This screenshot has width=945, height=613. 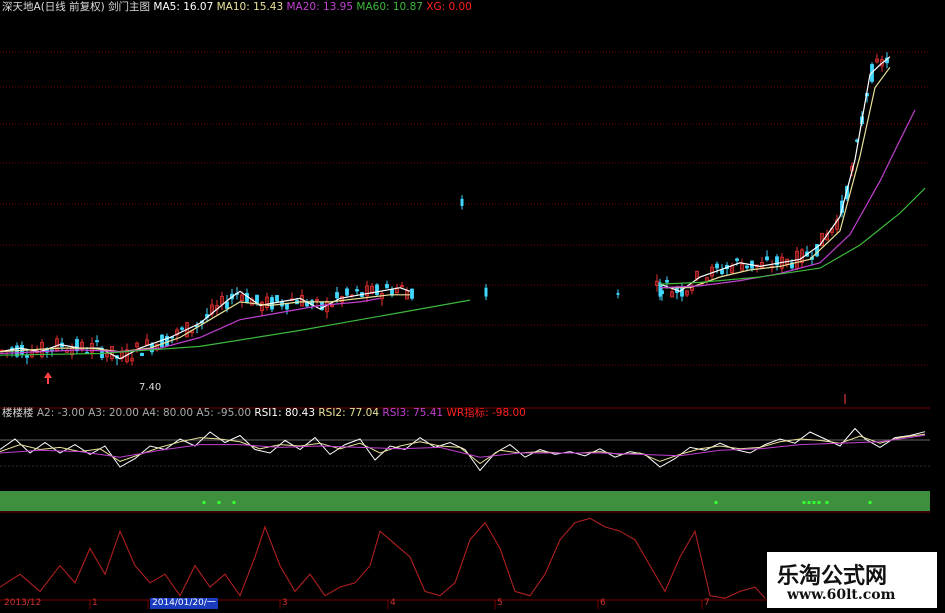 I want to click on sub-indicator-name: 楼楼楼, so click(x=18, y=413).